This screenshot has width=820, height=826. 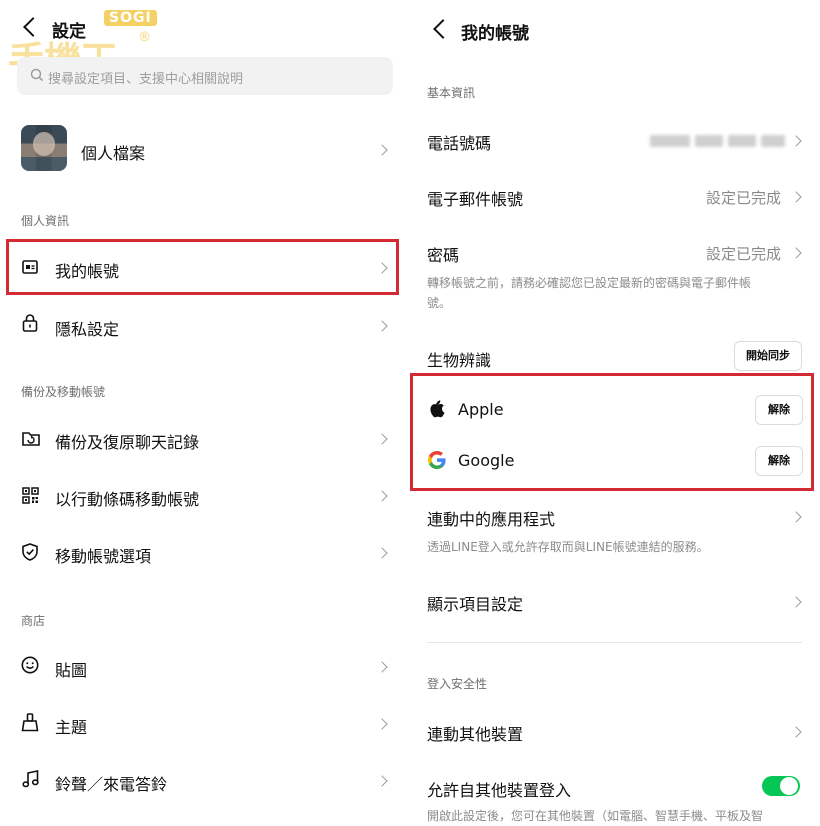 I want to click on ringtones-label: 鈴聲／來電答鈴, so click(x=111, y=784).